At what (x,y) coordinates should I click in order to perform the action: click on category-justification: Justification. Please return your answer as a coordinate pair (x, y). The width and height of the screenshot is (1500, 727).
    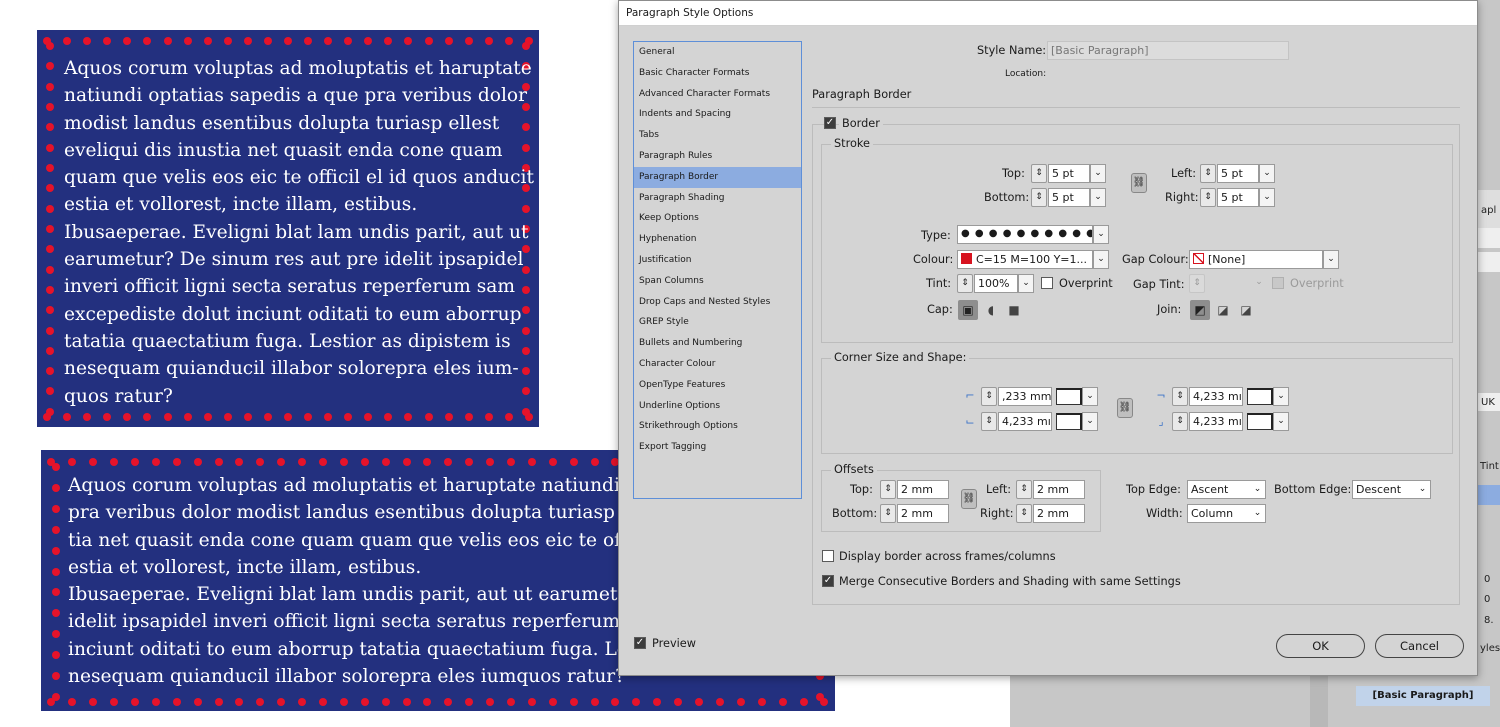
    Looking at the image, I should click on (717, 260).